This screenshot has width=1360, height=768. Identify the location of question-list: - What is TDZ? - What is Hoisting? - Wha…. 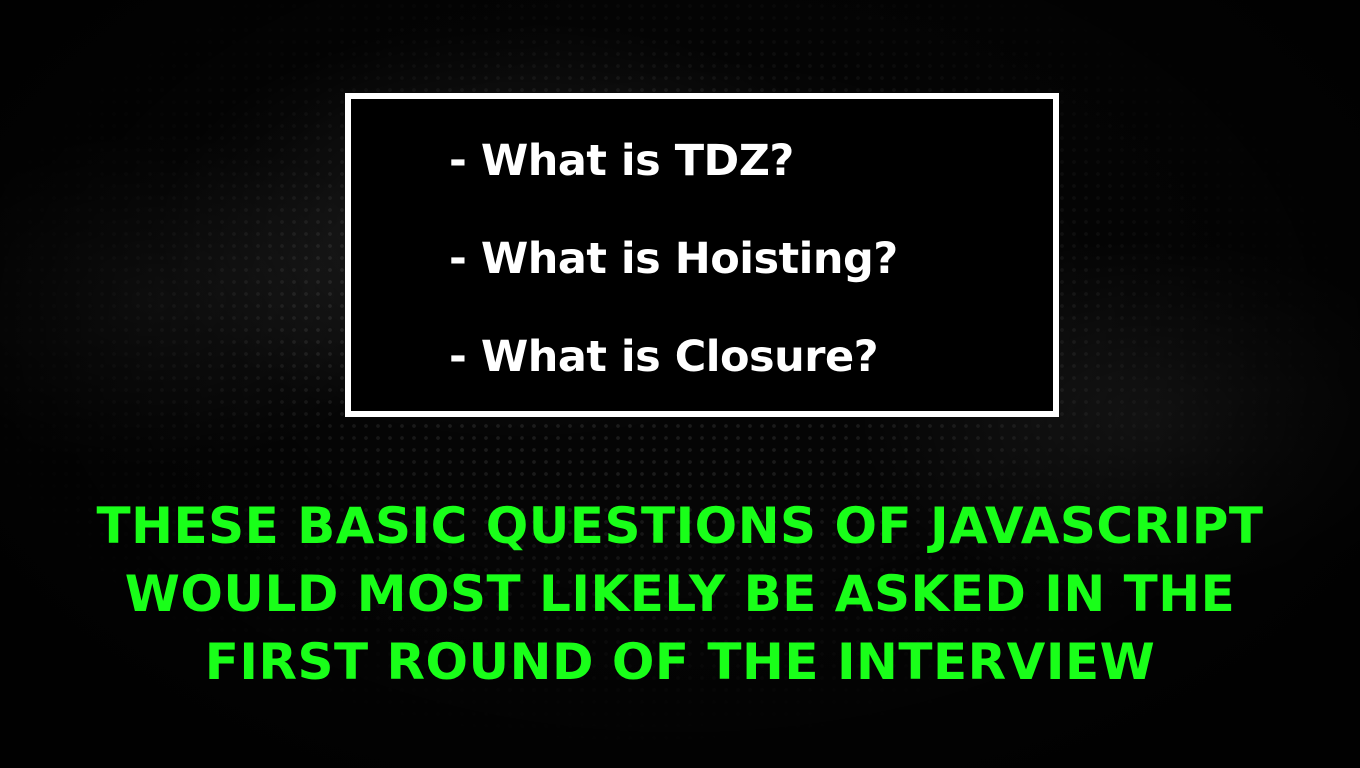
(673, 259).